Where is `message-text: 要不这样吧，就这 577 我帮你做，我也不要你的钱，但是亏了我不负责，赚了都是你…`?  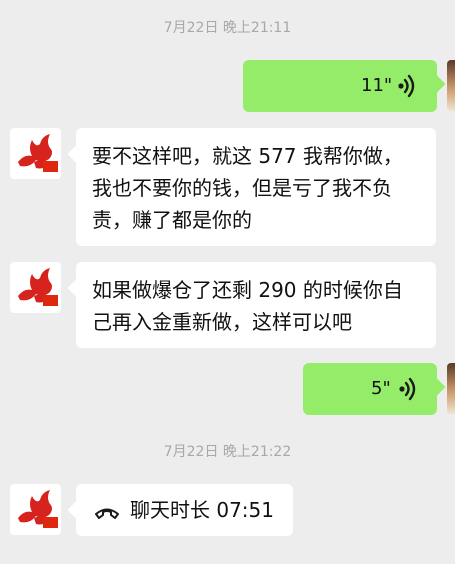 message-text: 要不这样吧，就这 577 我帮你做，我也不要你的钱，但是亏了我不负责，赚了都是你… is located at coordinates (247, 188).